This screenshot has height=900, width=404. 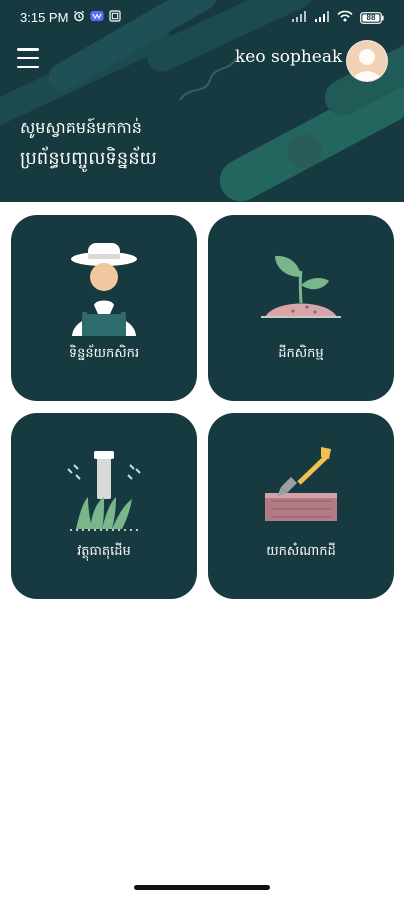 What do you see at coordinates (301, 353) in the screenshot?
I see `card-label: ដីកសិកម្ម` at bounding box center [301, 353].